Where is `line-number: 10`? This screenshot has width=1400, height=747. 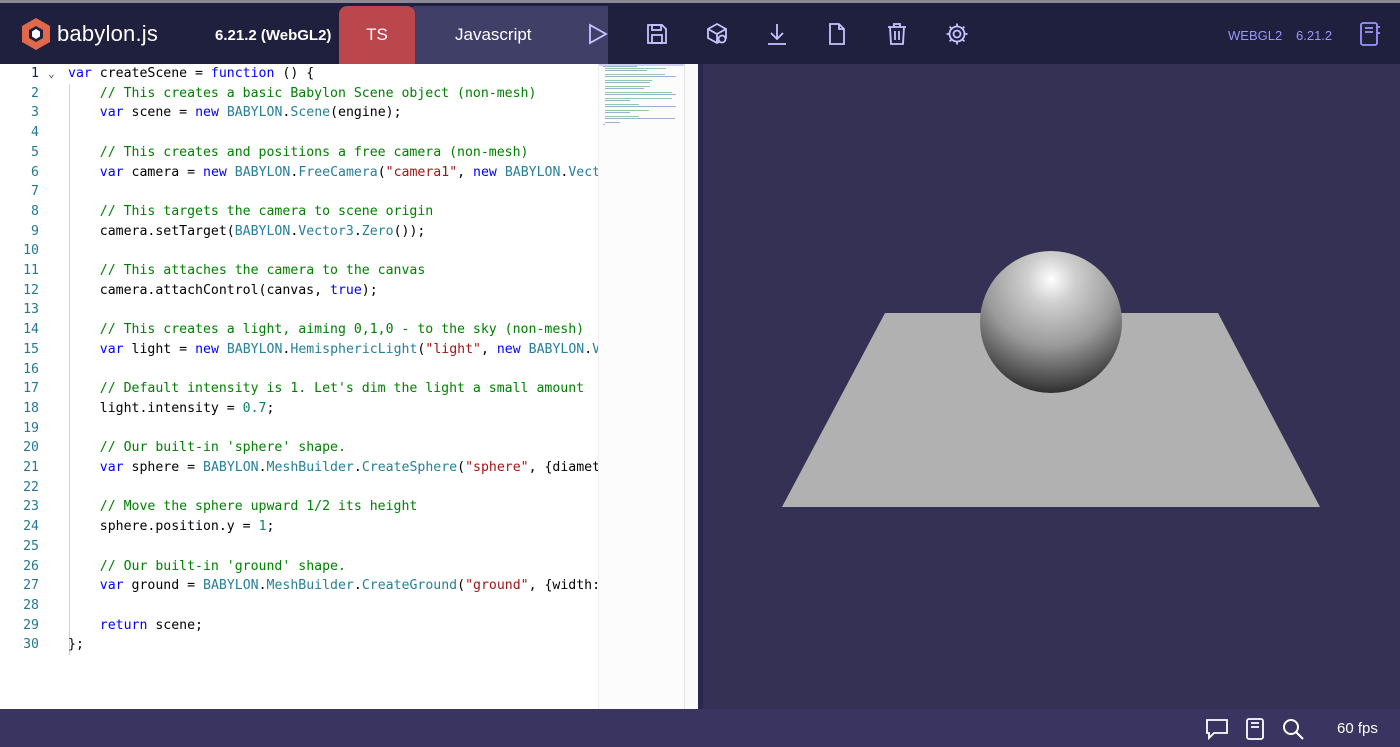 line-number: 10 is located at coordinates (31, 251).